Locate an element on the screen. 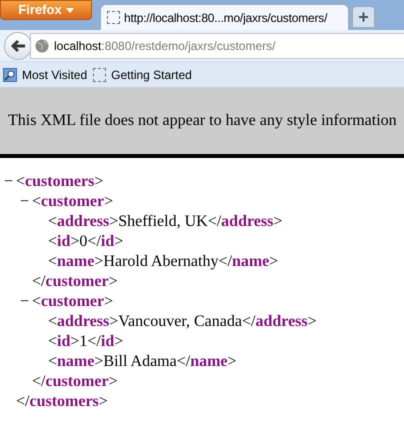 The width and height of the screenshot is (404, 423). browser-tab: http://localhost:80...mo/jaxrs/customers/ is located at coordinates (224, 17).